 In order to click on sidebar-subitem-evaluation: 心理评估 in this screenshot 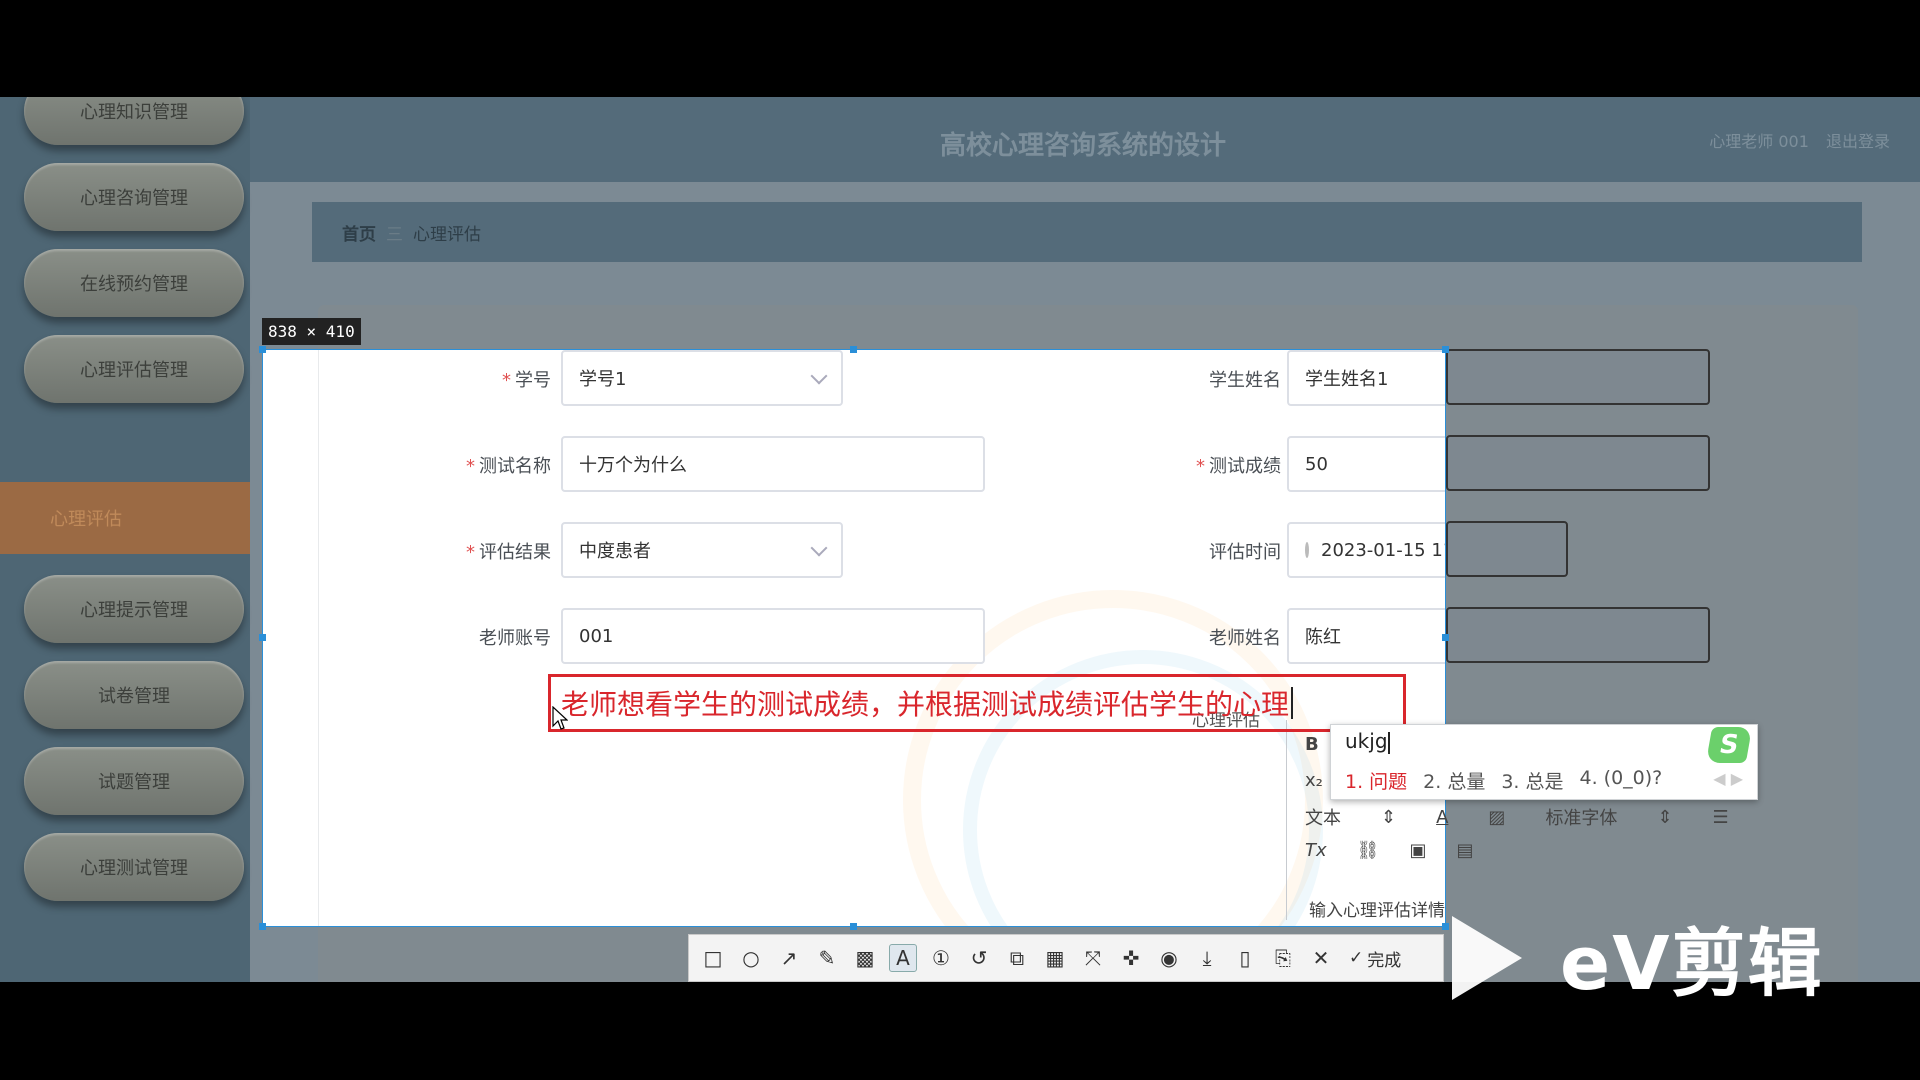, I will do `click(125, 518)`.